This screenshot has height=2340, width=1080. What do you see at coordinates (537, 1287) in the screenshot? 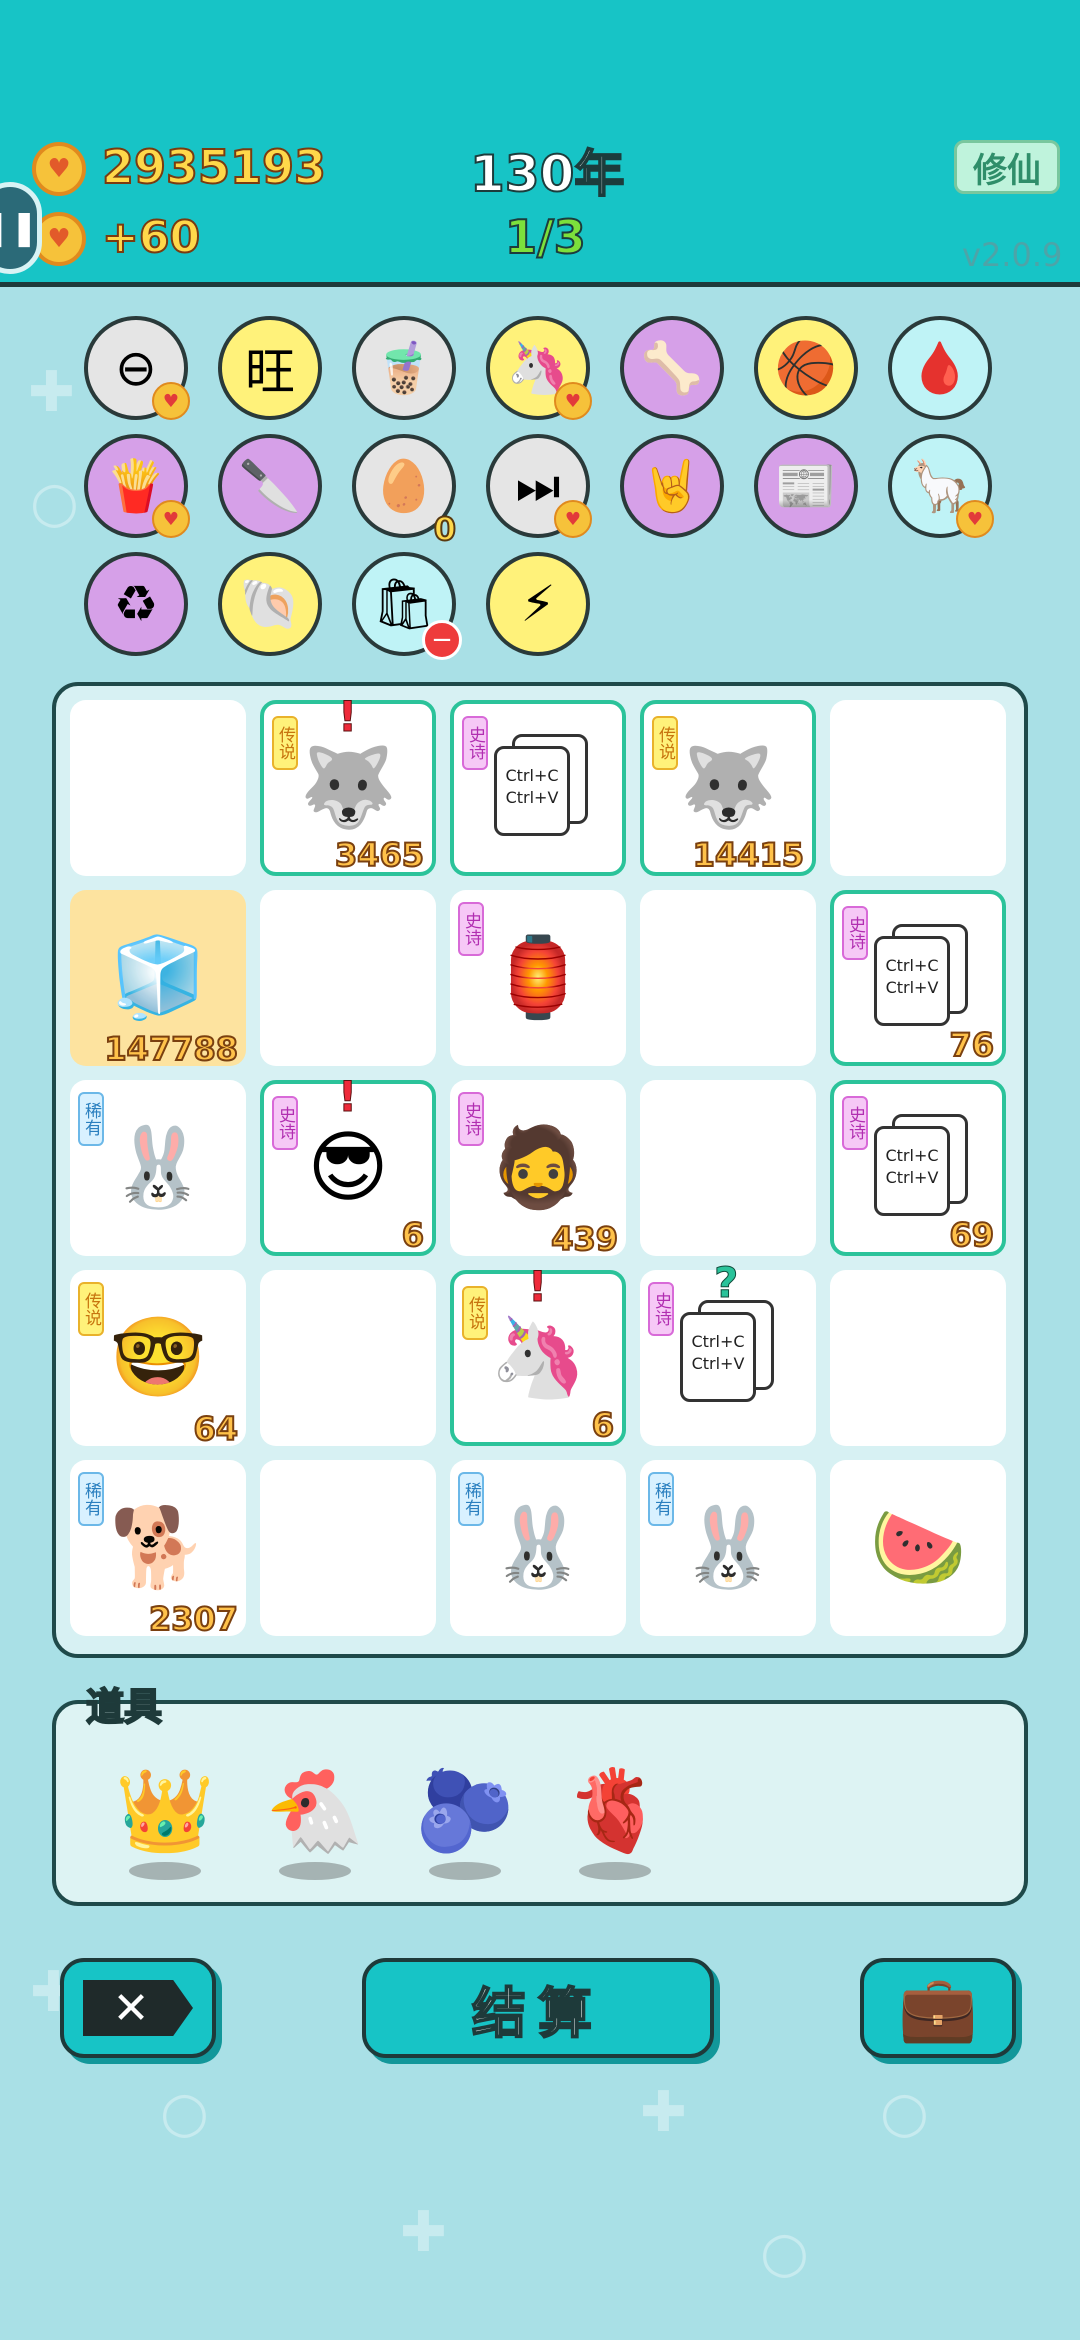
I see `alert-mark-icon: !` at bounding box center [537, 1287].